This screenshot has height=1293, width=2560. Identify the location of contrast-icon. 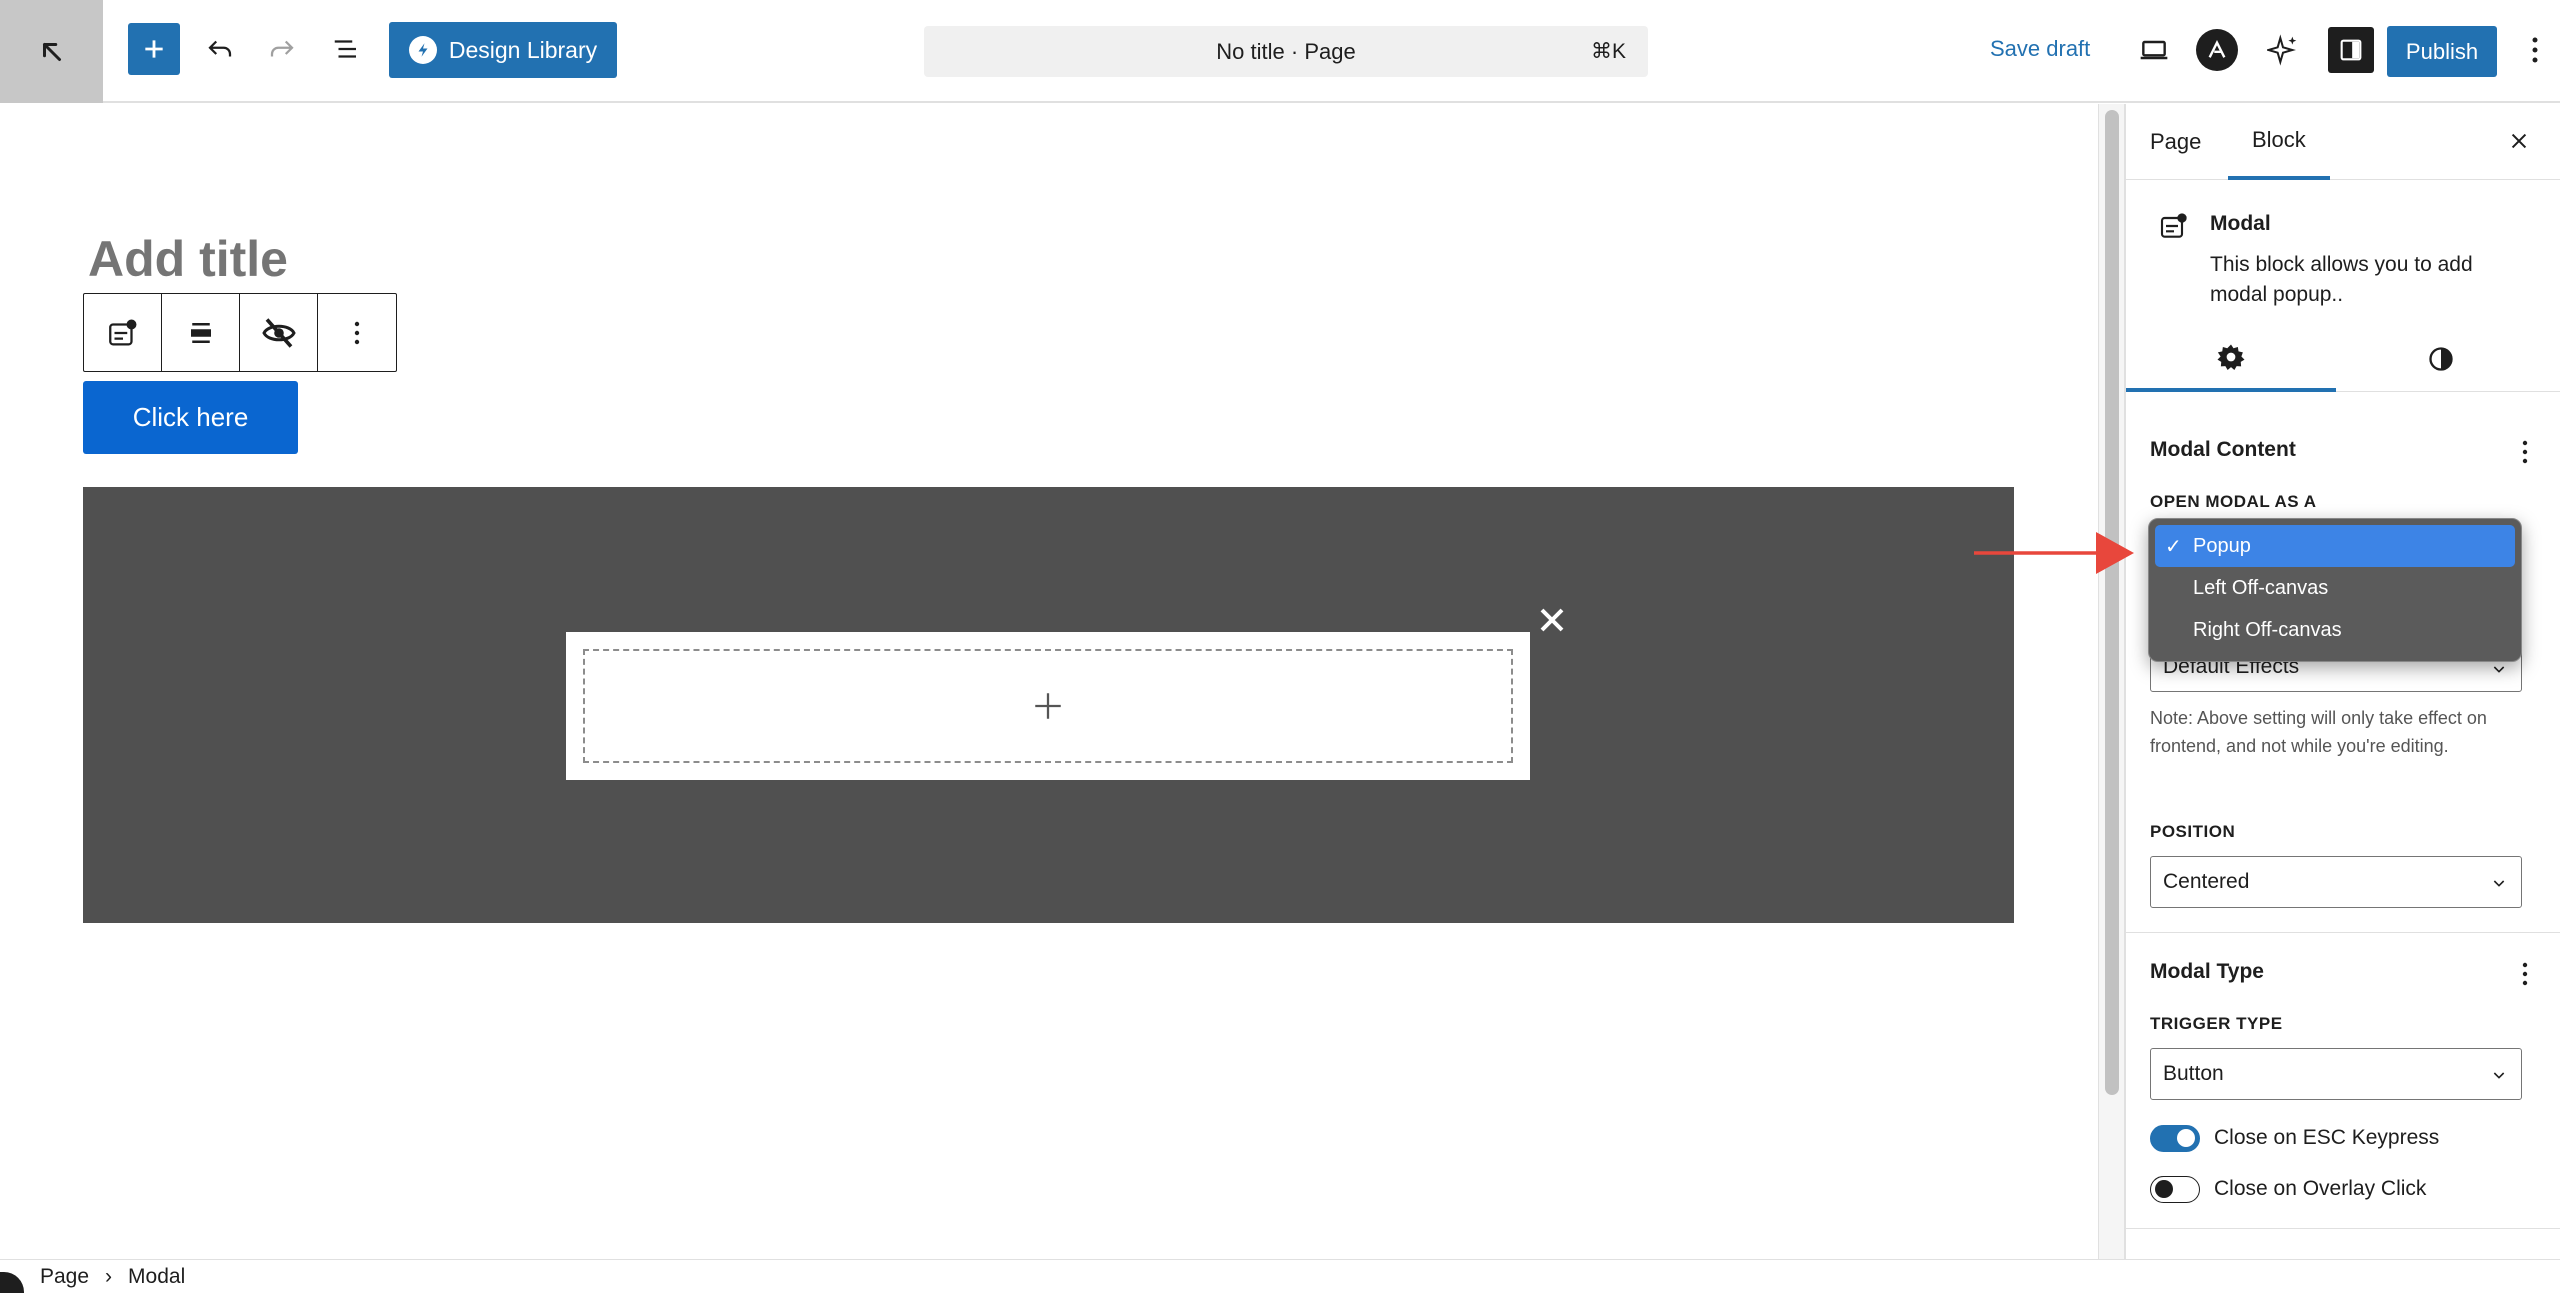
(2441, 359).